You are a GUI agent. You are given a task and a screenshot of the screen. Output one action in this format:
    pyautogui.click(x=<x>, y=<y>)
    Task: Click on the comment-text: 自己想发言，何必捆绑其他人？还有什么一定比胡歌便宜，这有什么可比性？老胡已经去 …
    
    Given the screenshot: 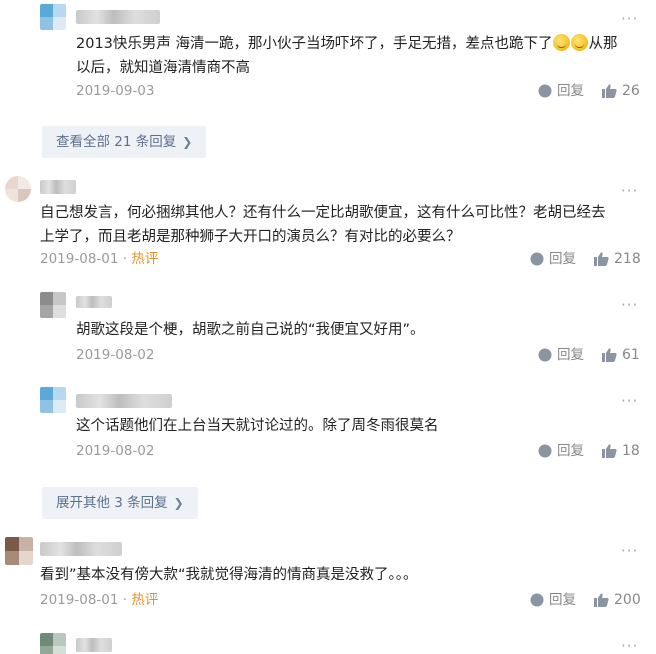 What is the action you would take?
    pyautogui.click(x=323, y=225)
    